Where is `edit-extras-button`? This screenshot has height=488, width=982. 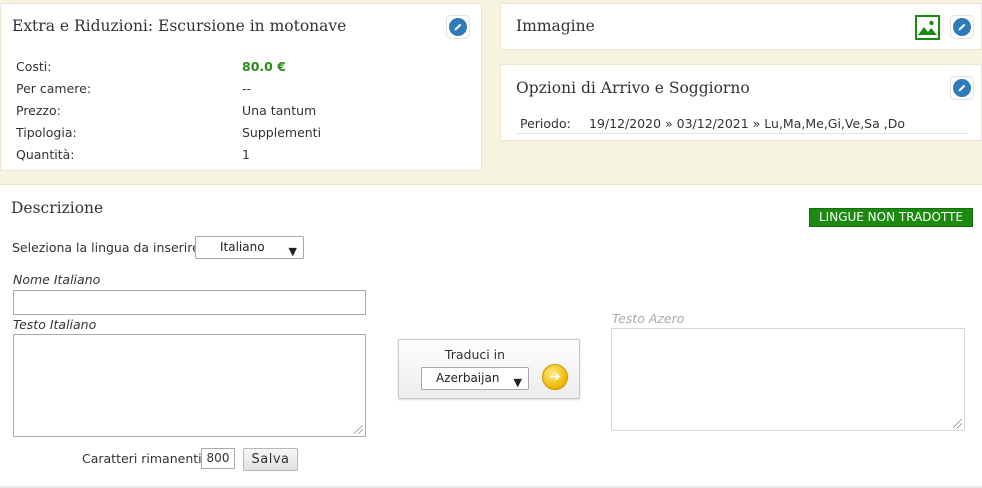
edit-extras-button is located at coordinates (458, 27).